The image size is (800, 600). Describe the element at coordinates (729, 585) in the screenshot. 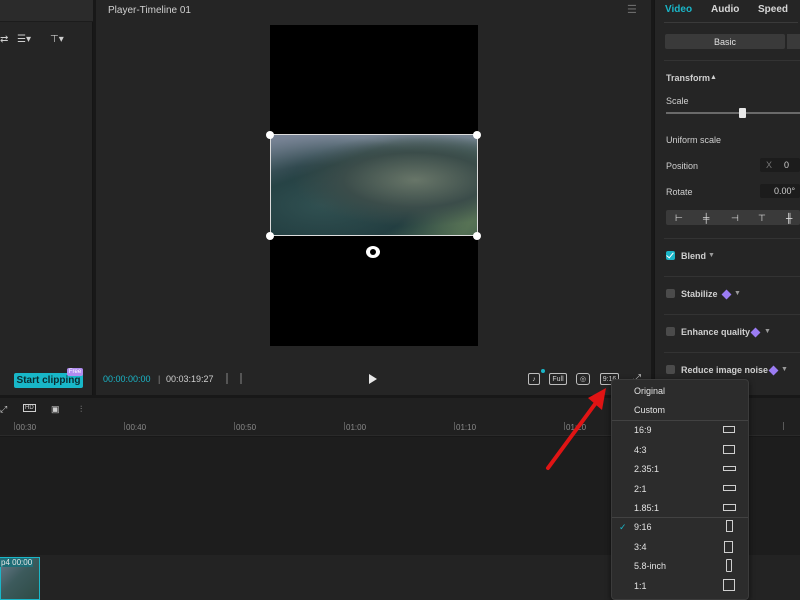

I see `ratio-1-1-icon` at that location.